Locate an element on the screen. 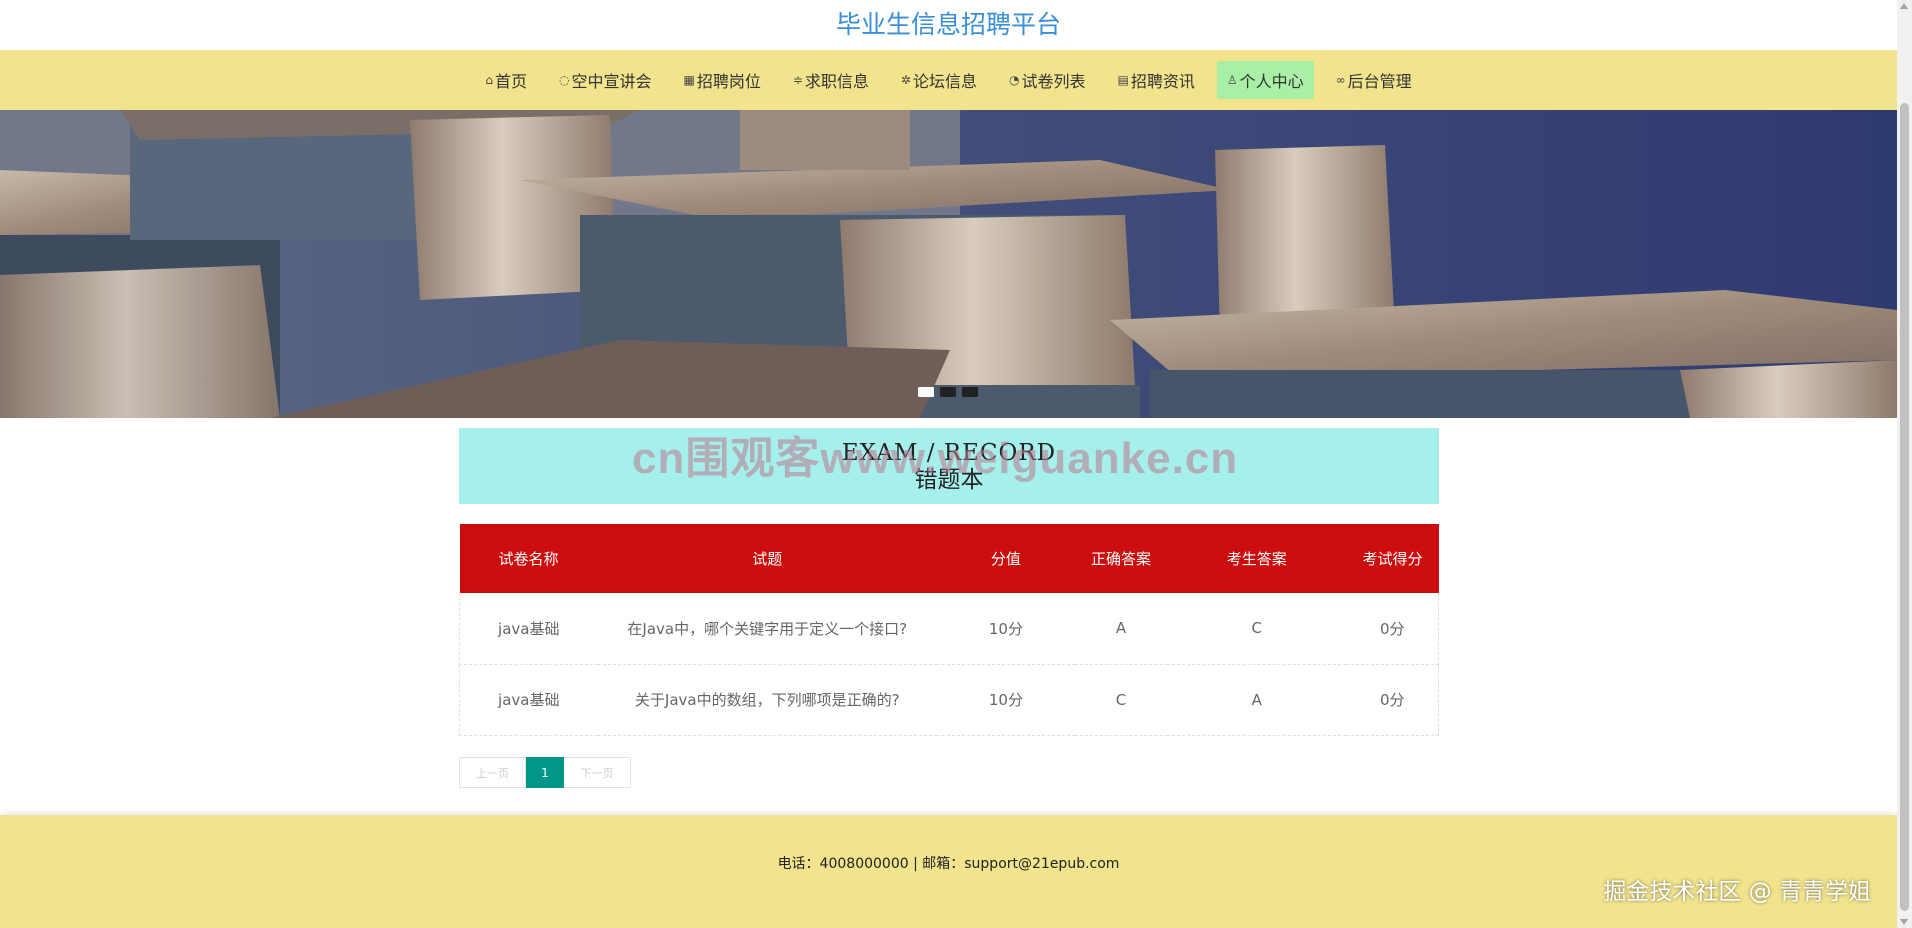 The width and height of the screenshot is (1912, 928). gear-icon: ✲ is located at coordinates (905, 80).